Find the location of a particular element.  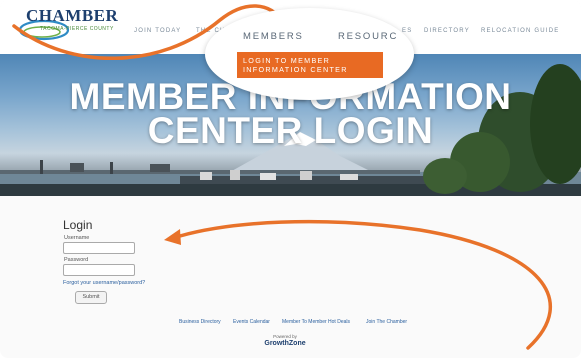

growthzone-logo: GrowthZone is located at coordinates (285, 343).